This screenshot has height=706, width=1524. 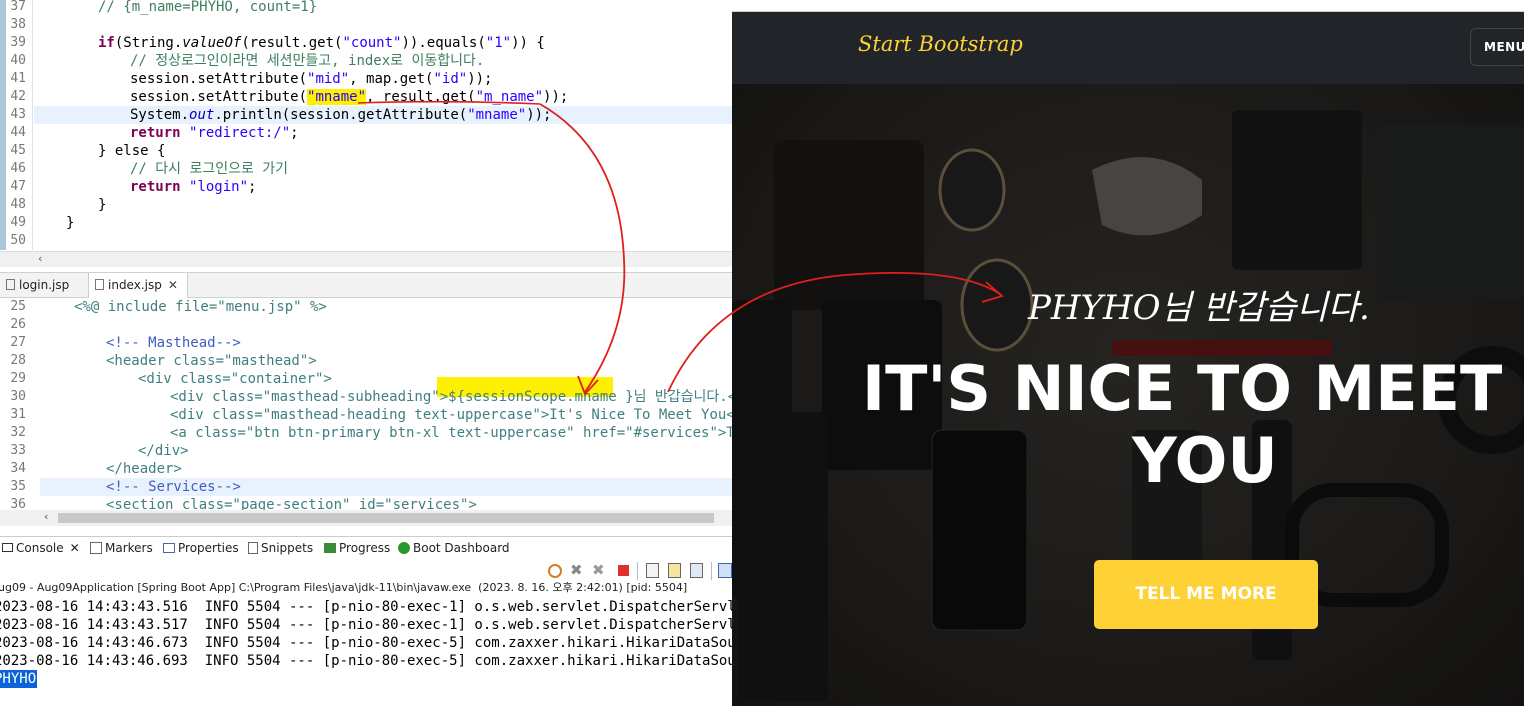 I want to click on line-number: 39, so click(x=18, y=42).